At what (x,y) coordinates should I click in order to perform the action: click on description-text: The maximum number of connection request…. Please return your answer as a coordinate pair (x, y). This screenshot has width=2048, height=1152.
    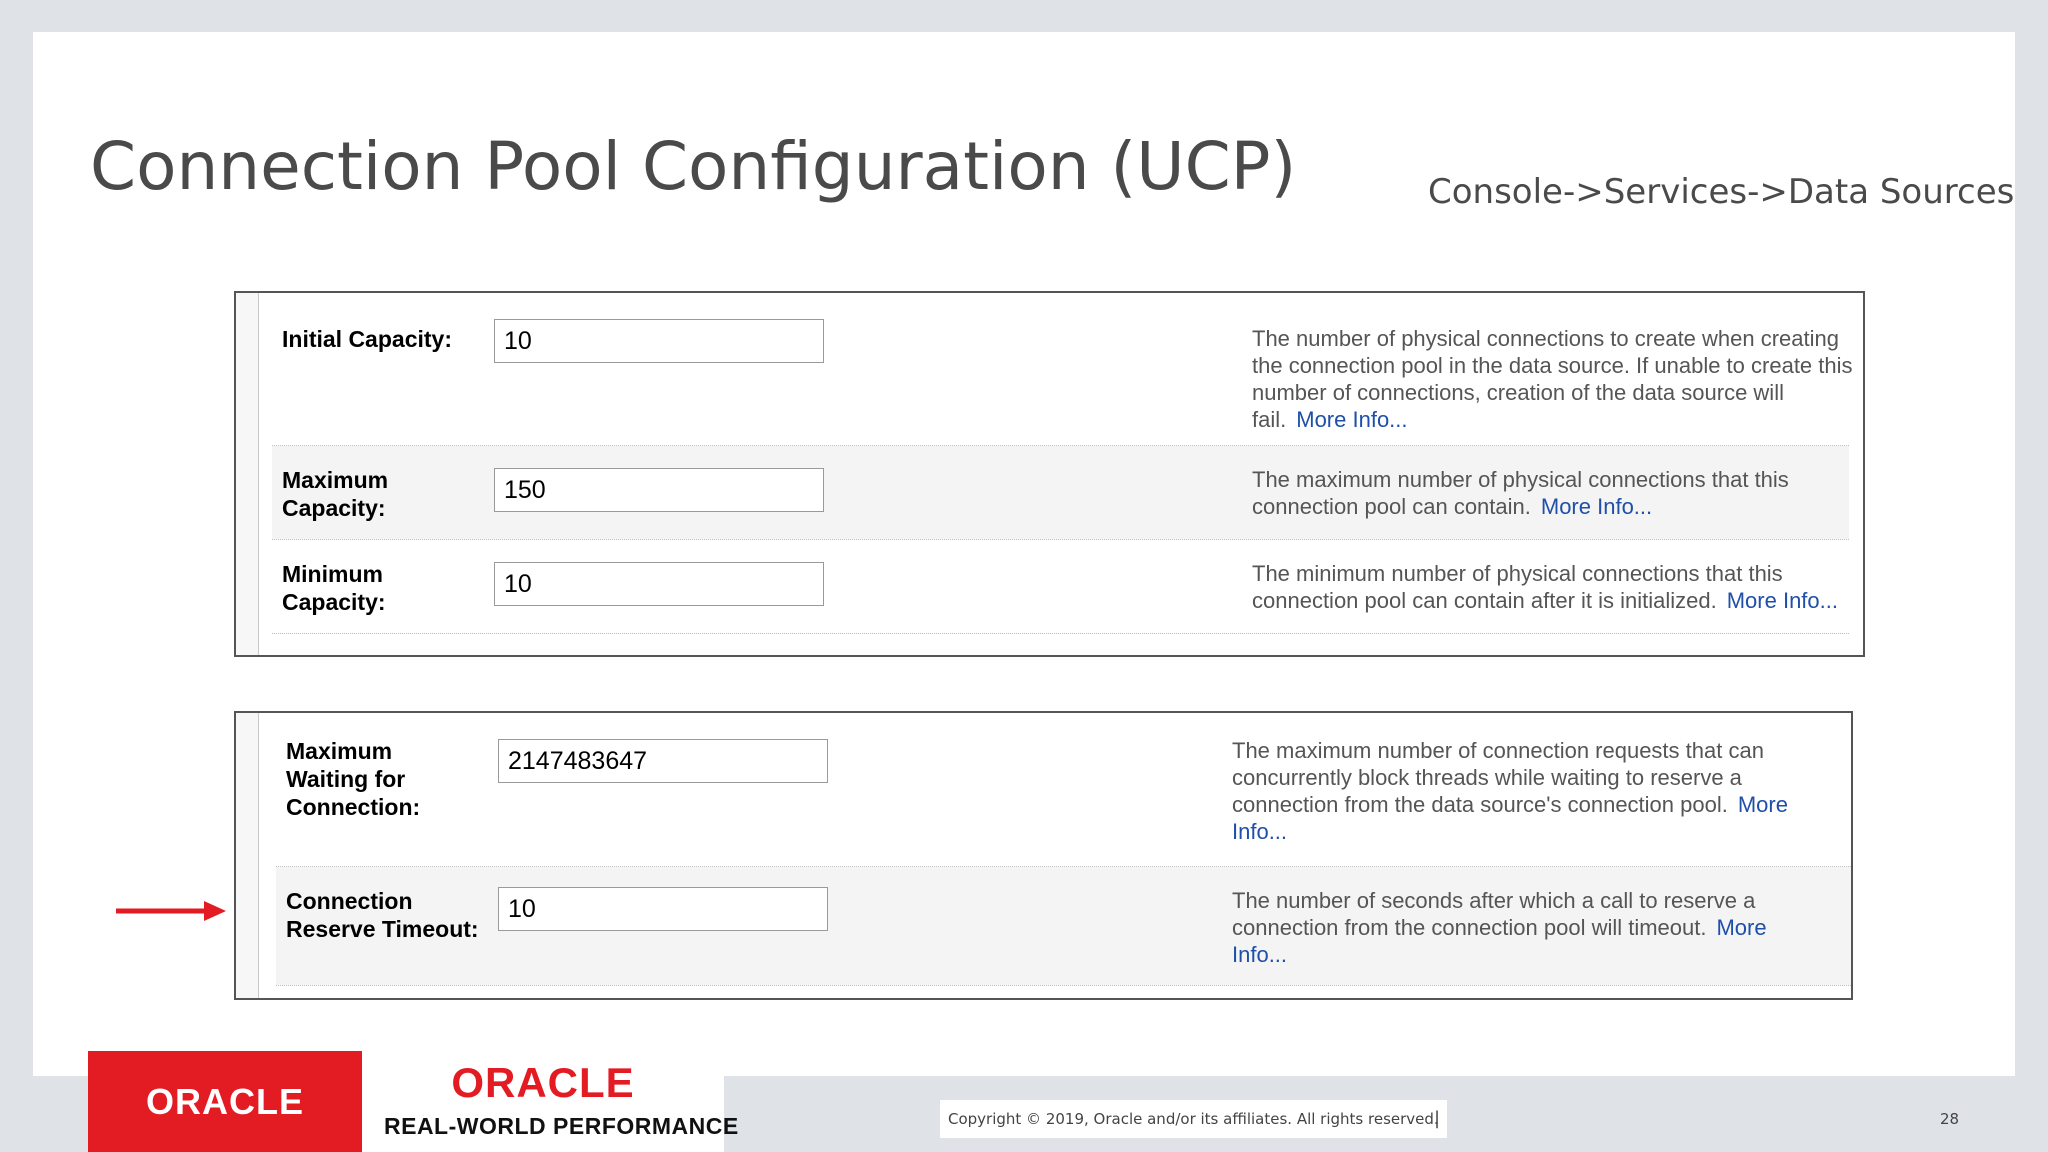
    Looking at the image, I should click on (1498, 777).